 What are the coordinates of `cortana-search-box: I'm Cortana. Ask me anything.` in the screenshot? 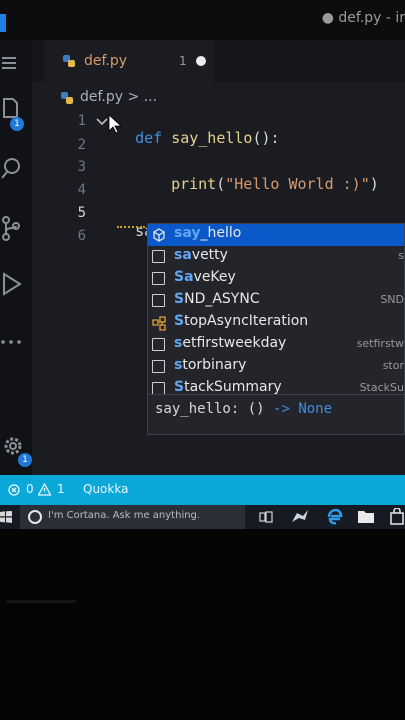 It's located at (132, 517).